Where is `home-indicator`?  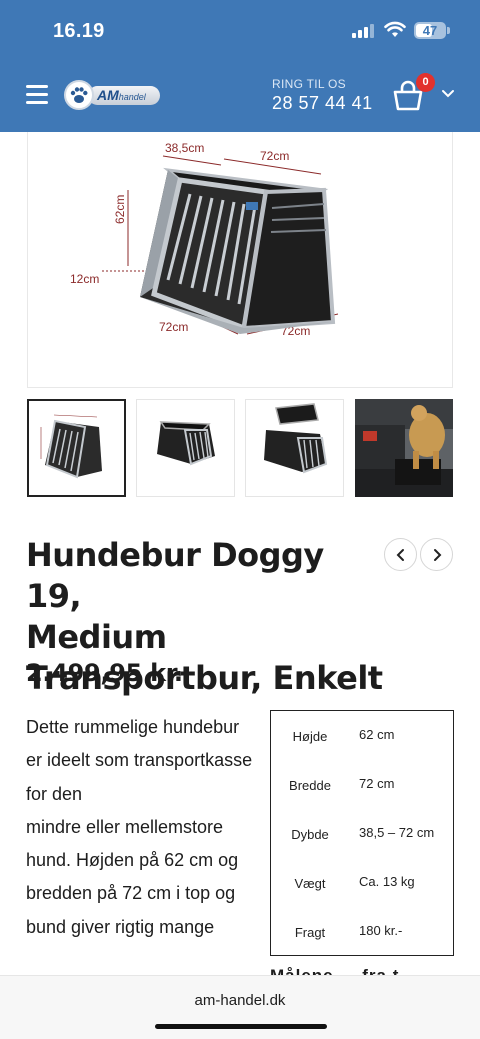
home-indicator is located at coordinates (241, 1026).